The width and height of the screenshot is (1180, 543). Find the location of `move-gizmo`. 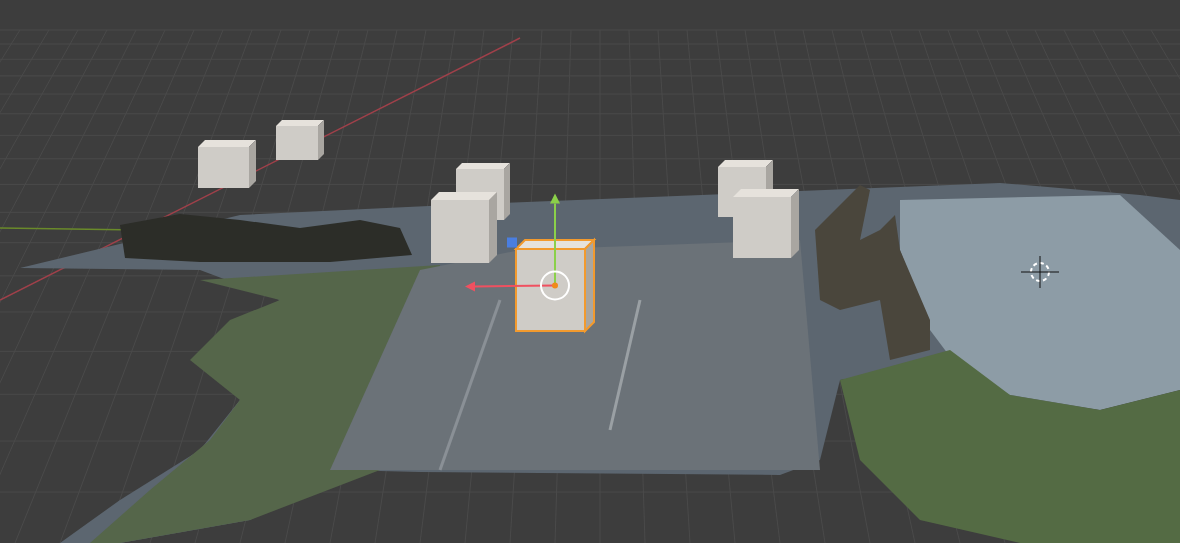

move-gizmo is located at coordinates (517, 247).